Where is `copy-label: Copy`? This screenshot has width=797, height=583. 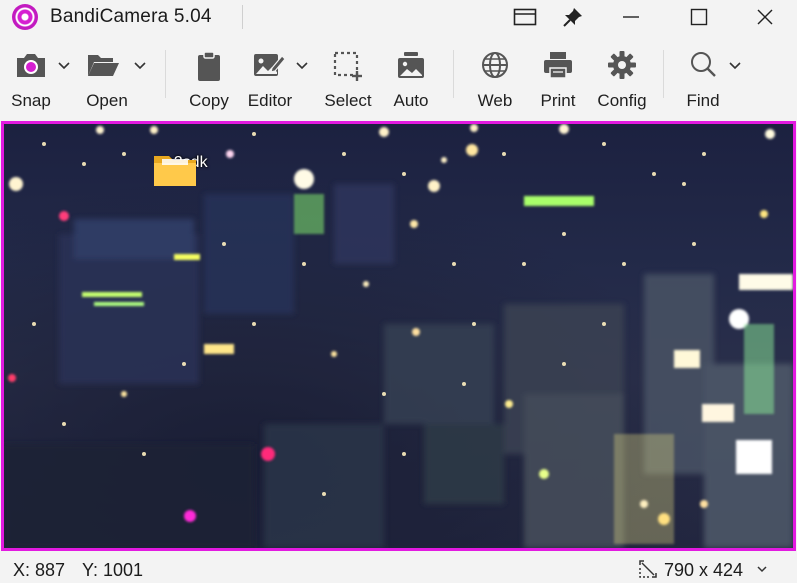 copy-label: Copy is located at coordinates (209, 100).